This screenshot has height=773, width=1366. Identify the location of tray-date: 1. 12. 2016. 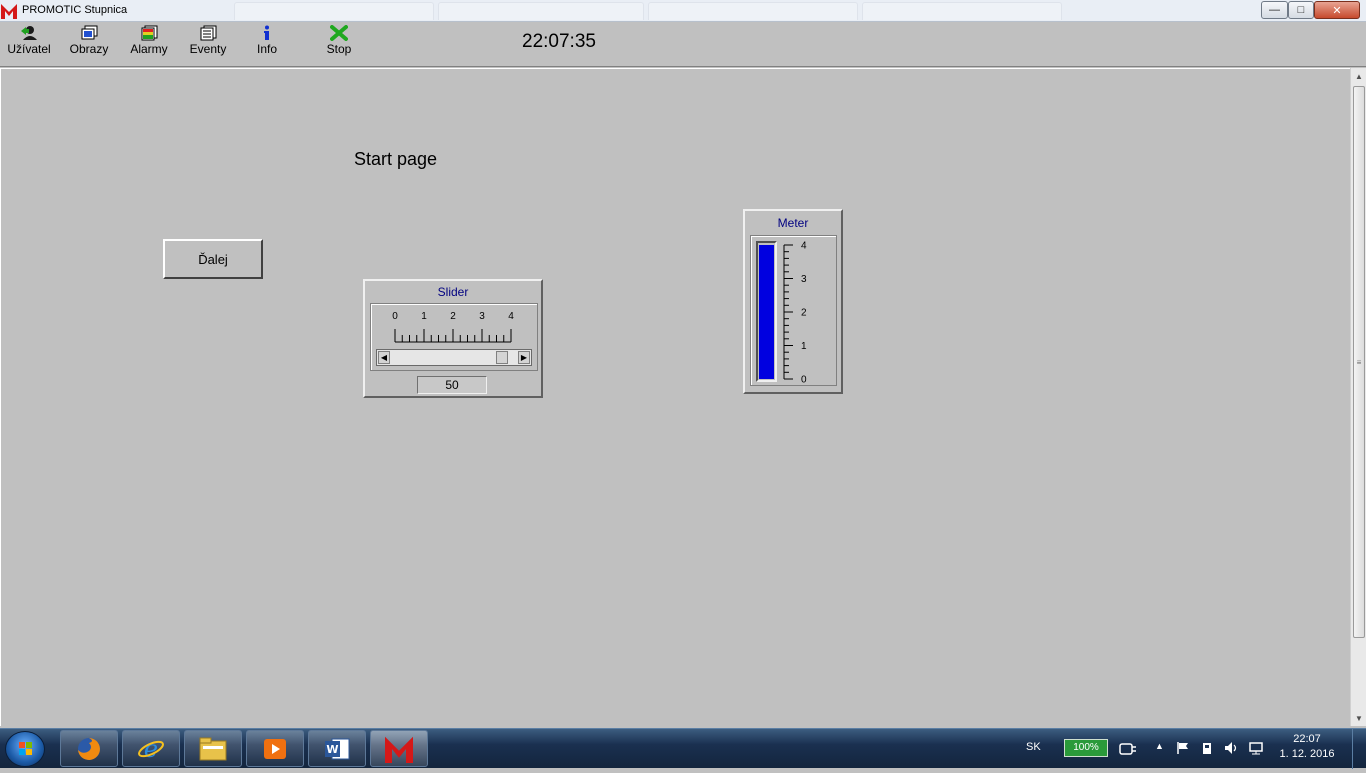
(1307, 754).